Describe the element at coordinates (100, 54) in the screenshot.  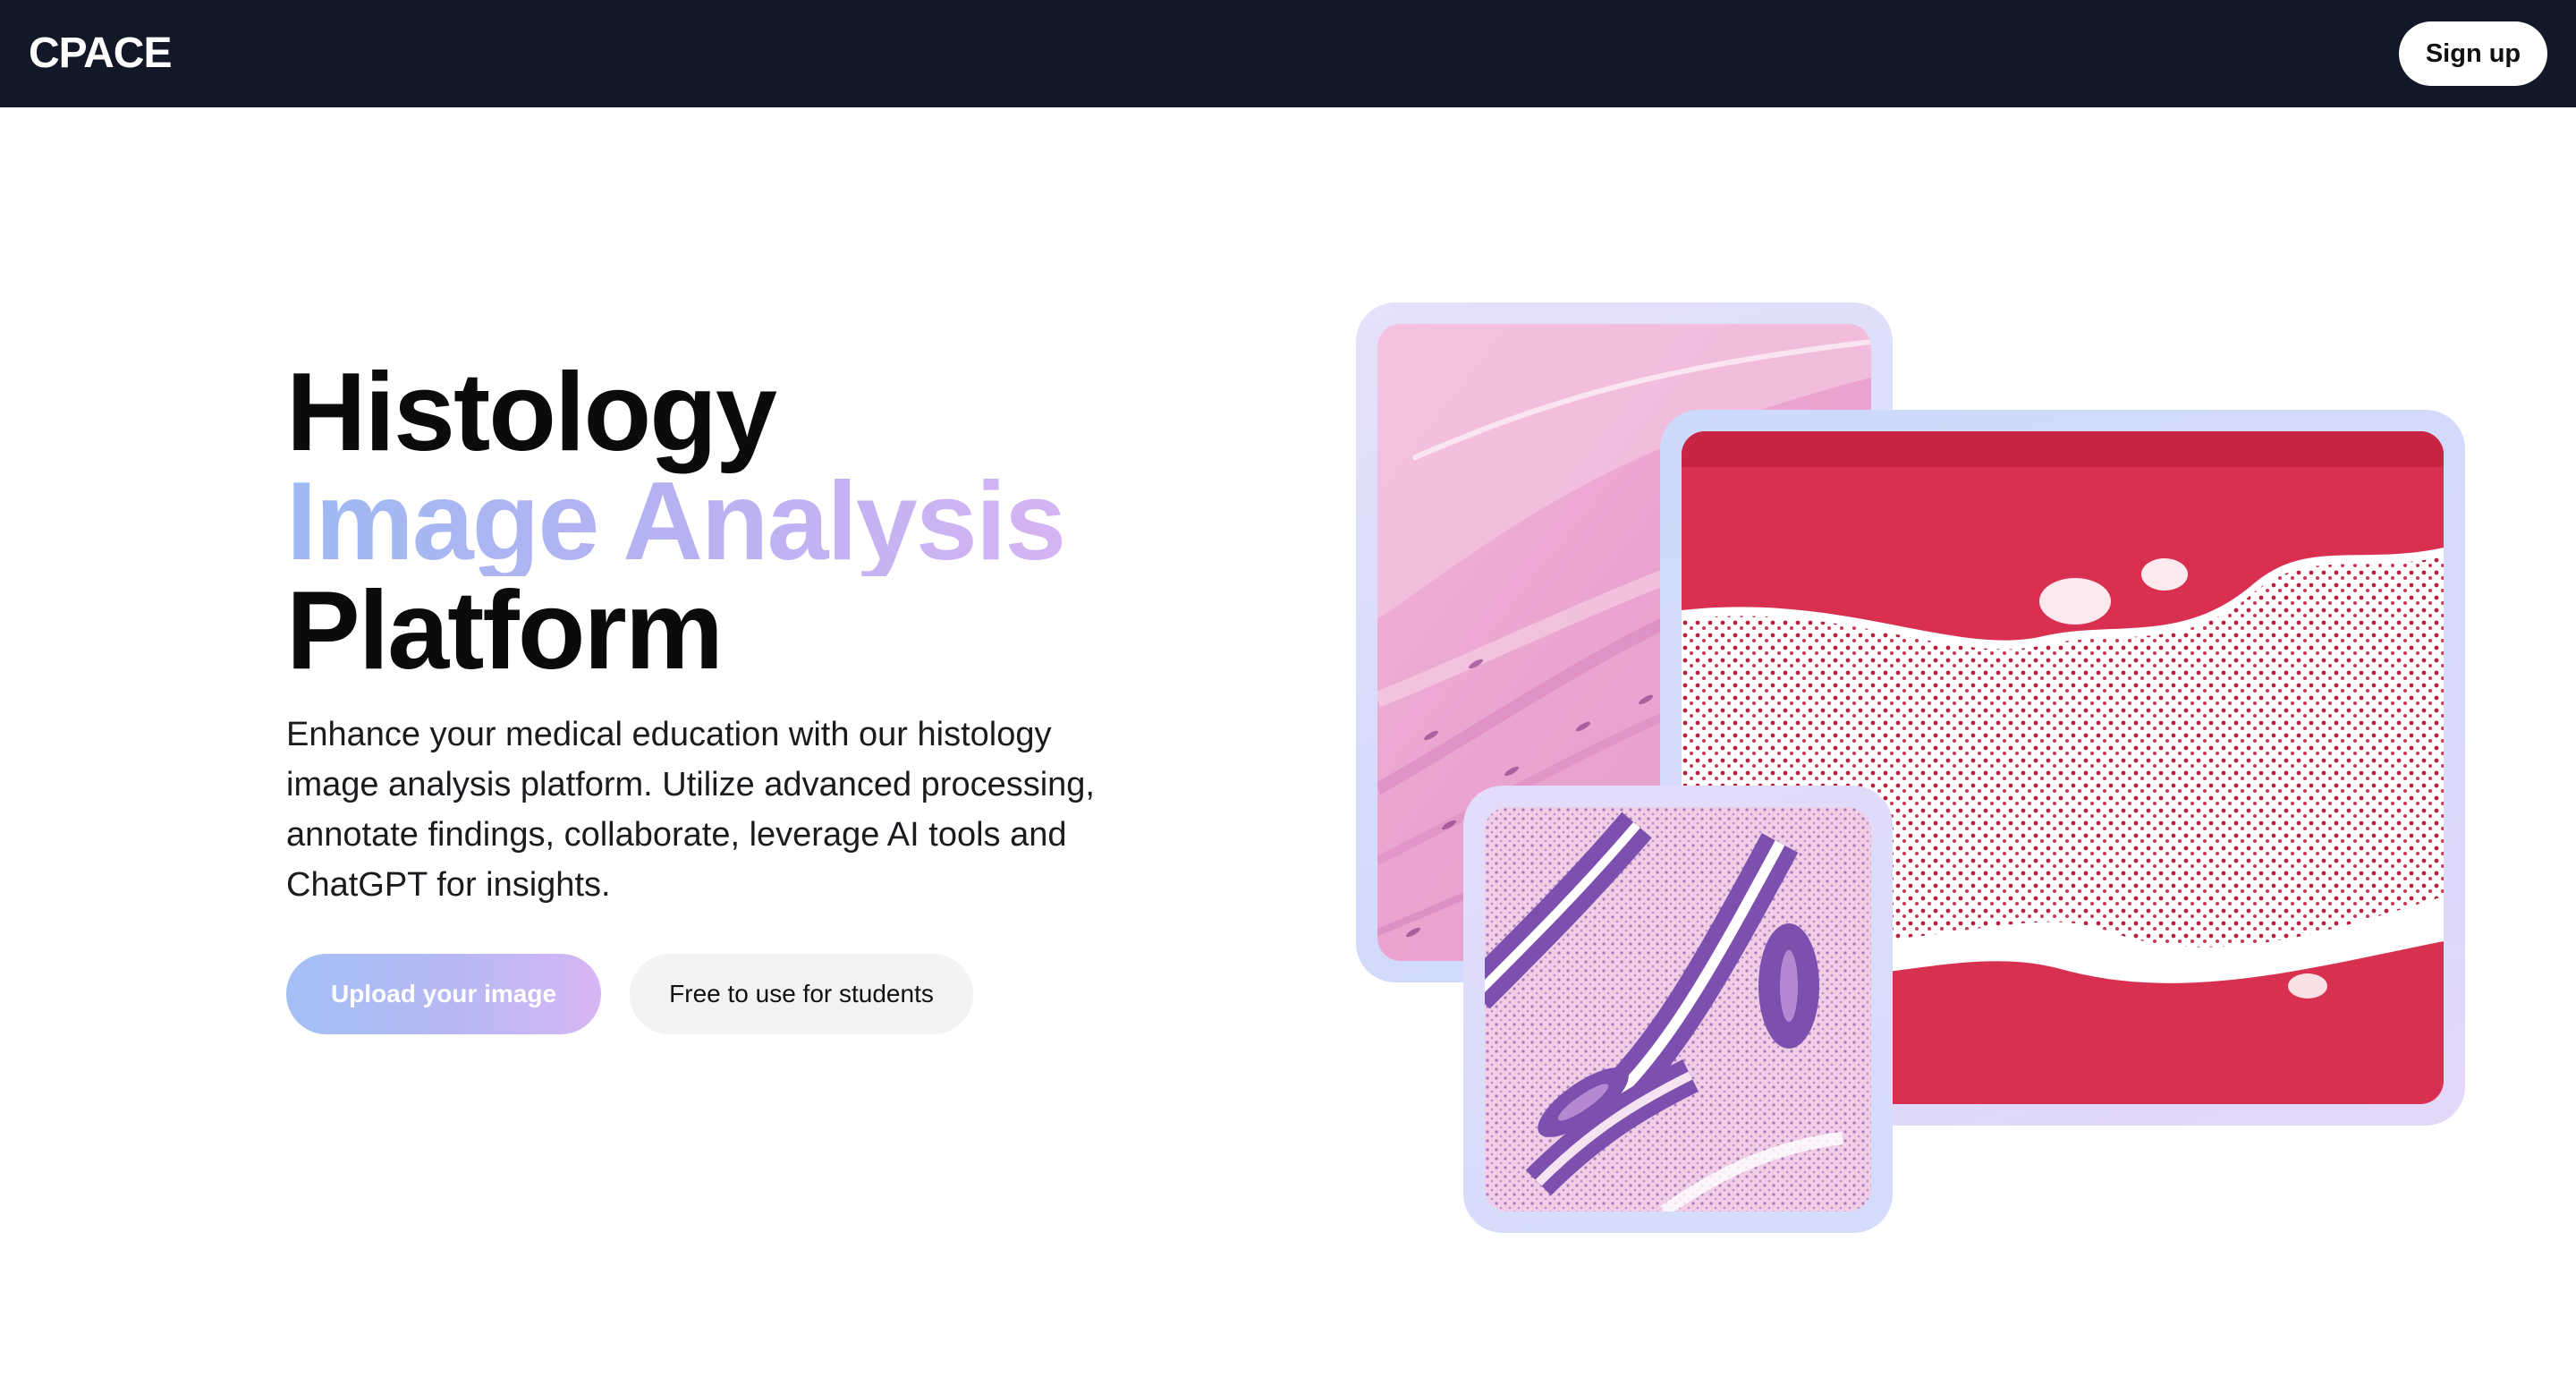
I see `cpace-logo: CPACE` at that location.